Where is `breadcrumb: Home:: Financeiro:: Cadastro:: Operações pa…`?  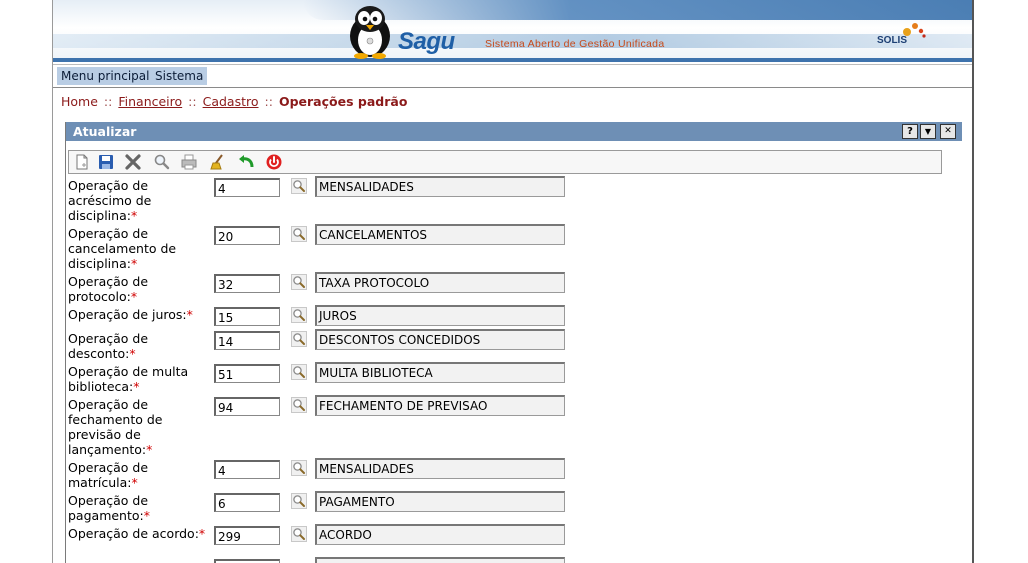
breadcrumb: Home:: Financeiro:: Cadastro:: Operações pa… is located at coordinates (234, 101).